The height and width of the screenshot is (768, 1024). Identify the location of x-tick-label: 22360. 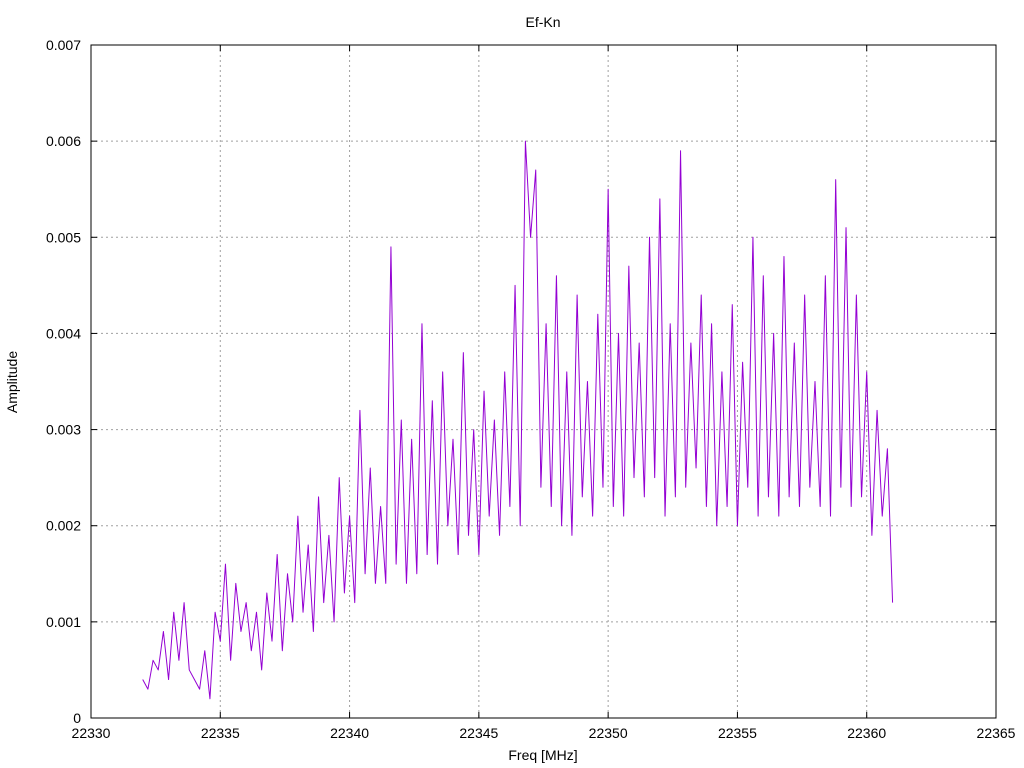
(866, 733).